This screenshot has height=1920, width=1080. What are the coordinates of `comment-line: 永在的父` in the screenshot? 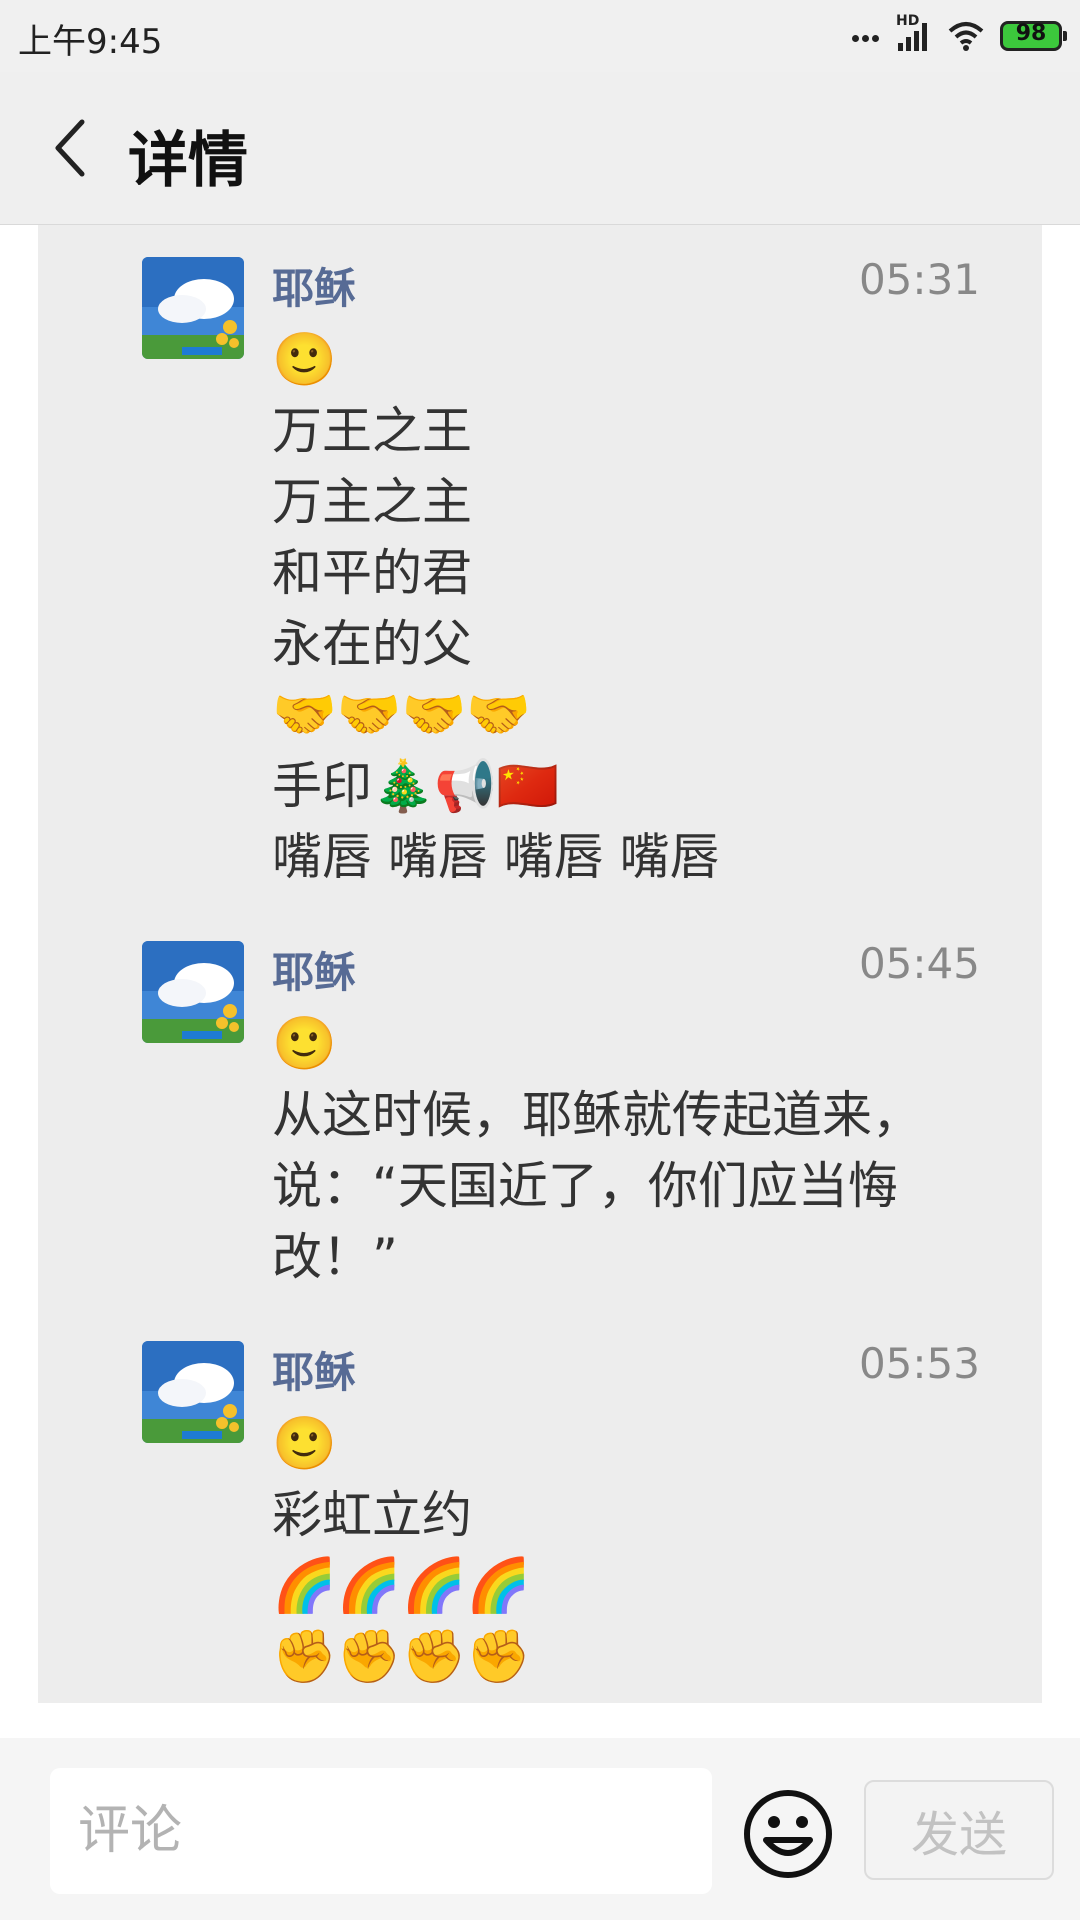 It's located at (372, 644).